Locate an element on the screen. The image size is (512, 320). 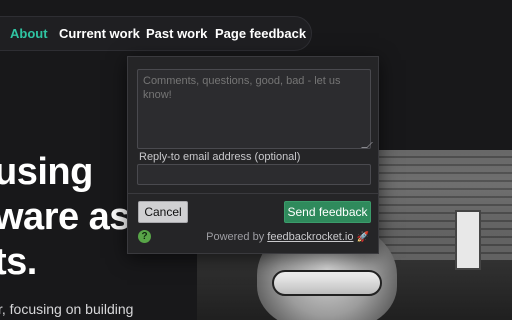
photo-sunglasses is located at coordinates (327, 283).